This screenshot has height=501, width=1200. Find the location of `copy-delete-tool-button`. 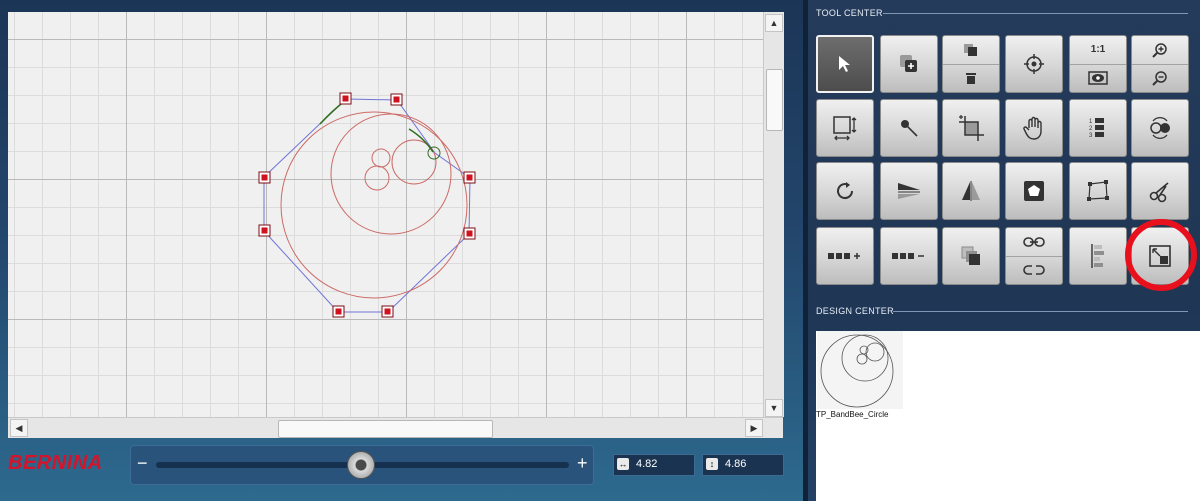

copy-delete-tool-button is located at coordinates (971, 64).